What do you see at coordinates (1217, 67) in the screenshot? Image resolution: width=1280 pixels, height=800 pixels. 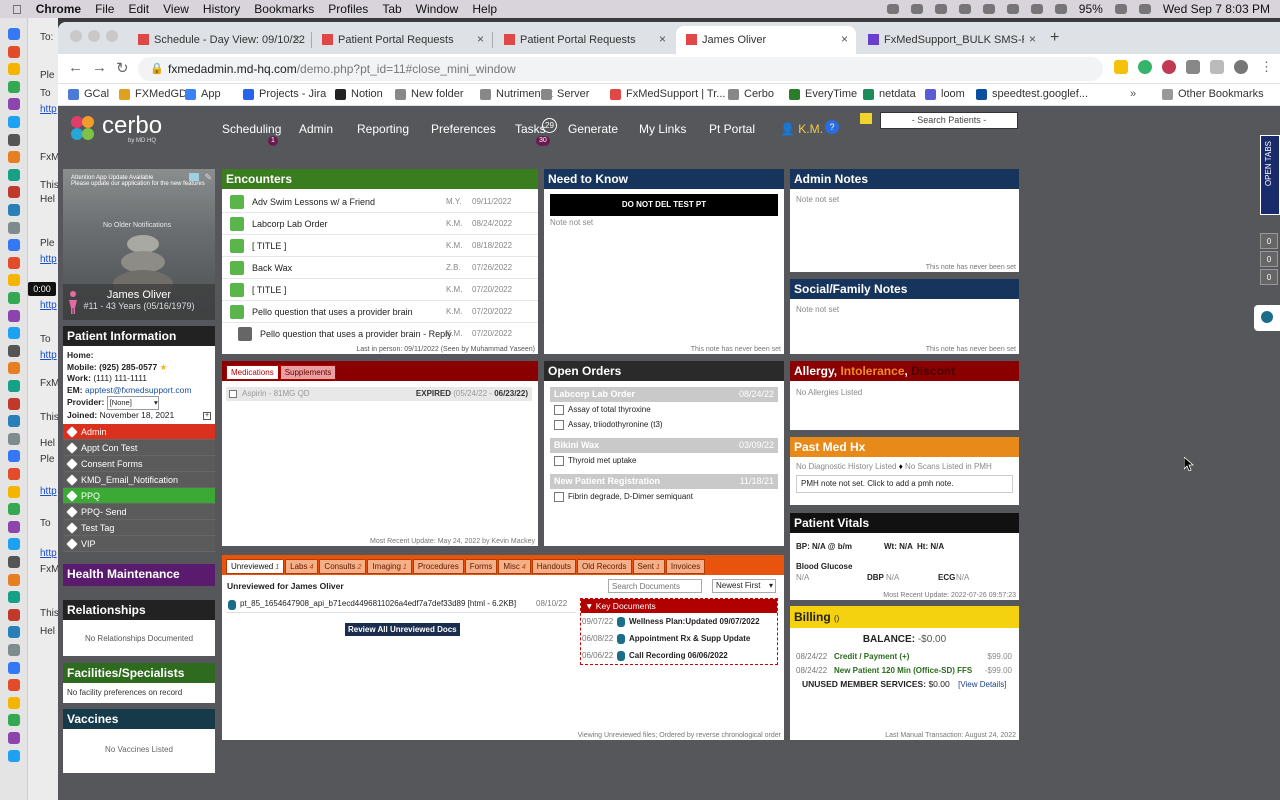 I see `sidebar-icon` at bounding box center [1217, 67].